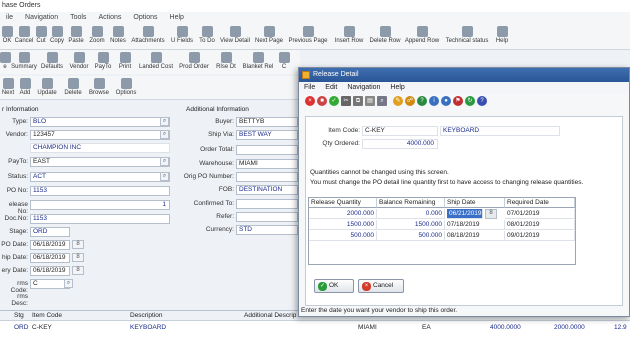 The width and height of the screenshot is (630, 350). I want to click on menu-options: Options, so click(145, 18).